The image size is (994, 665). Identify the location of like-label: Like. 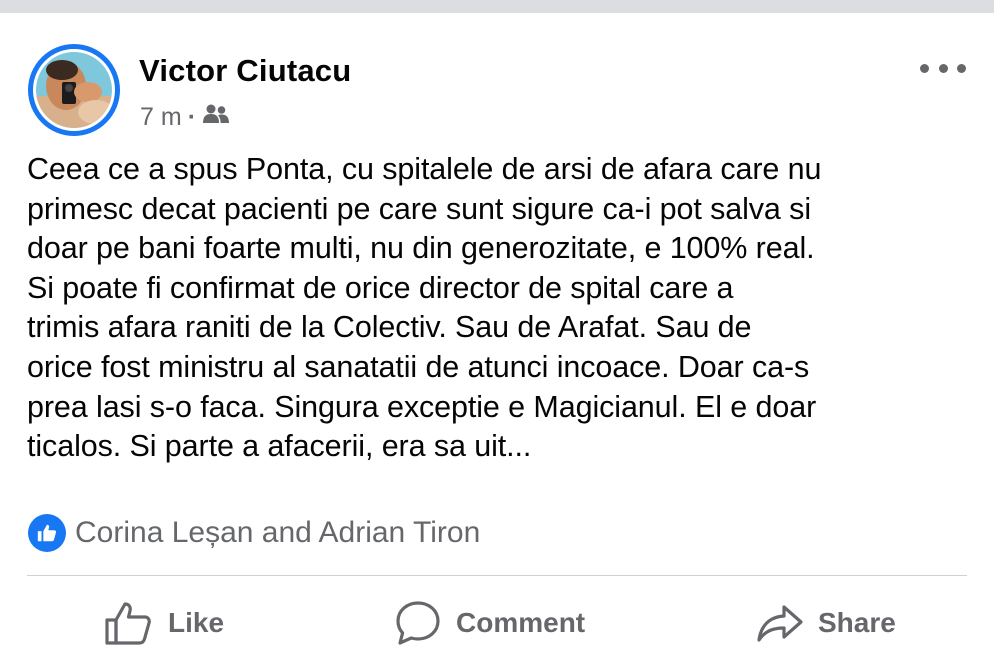
(196, 622).